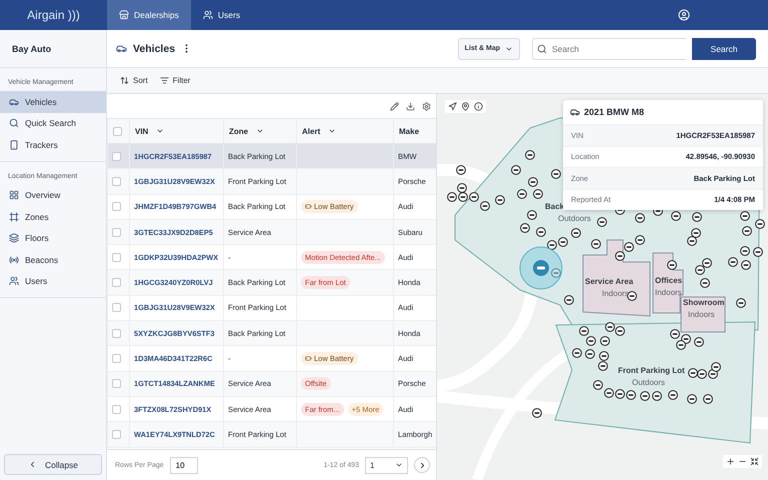 Image resolution: width=768 pixels, height=480 pixels. Describe the element at coordinates (452, 106) in the screenshot. I see `locate-button` at that location.